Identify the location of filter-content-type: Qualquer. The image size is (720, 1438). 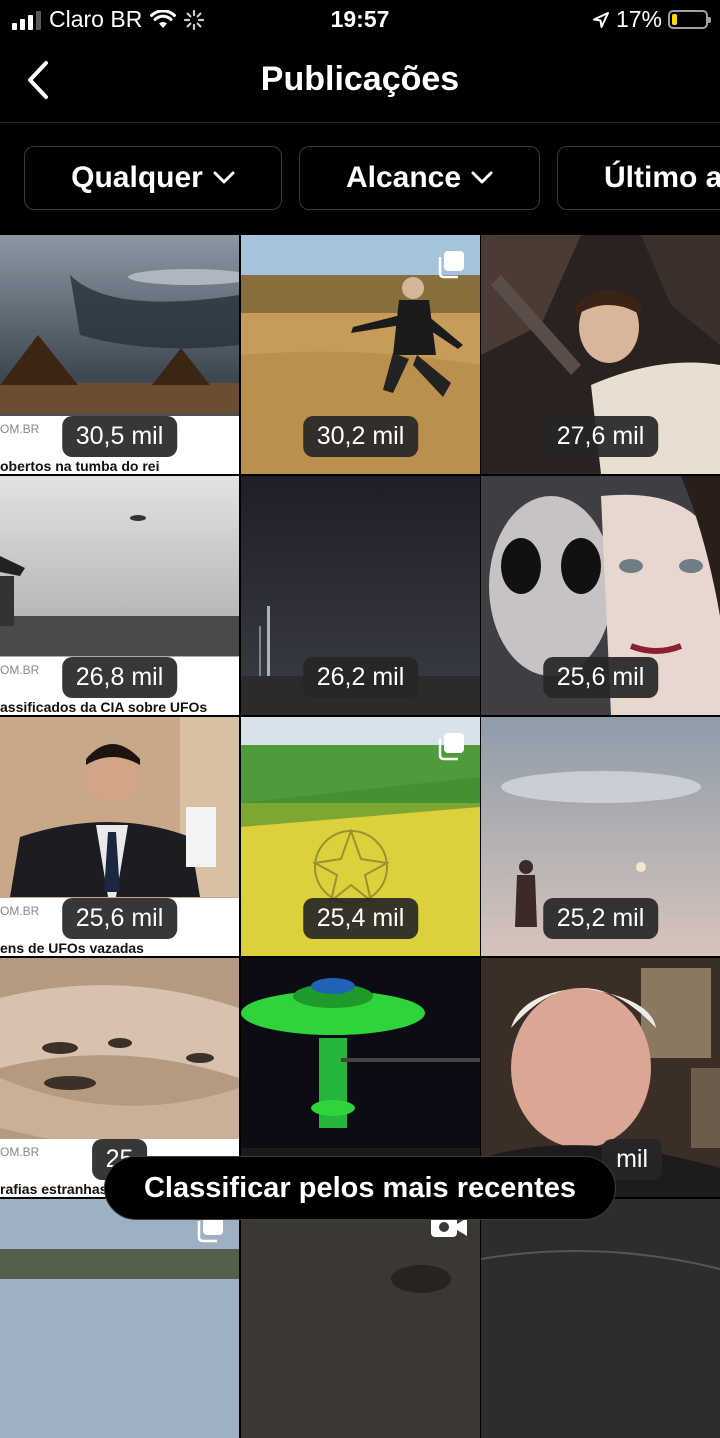
(153, 178).